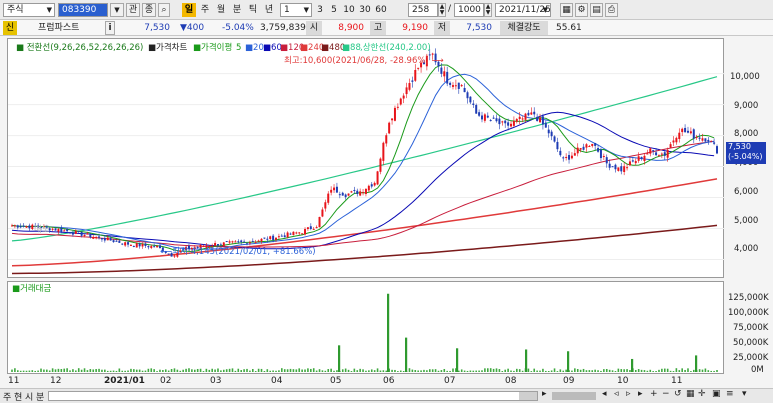 Image resolution: width=773 pixels, height=403 pixels. What do you see at coordinates (702, 394) in the screenshot?
I see `crosshair-icon: ✛` at bounding box center [702, 394].